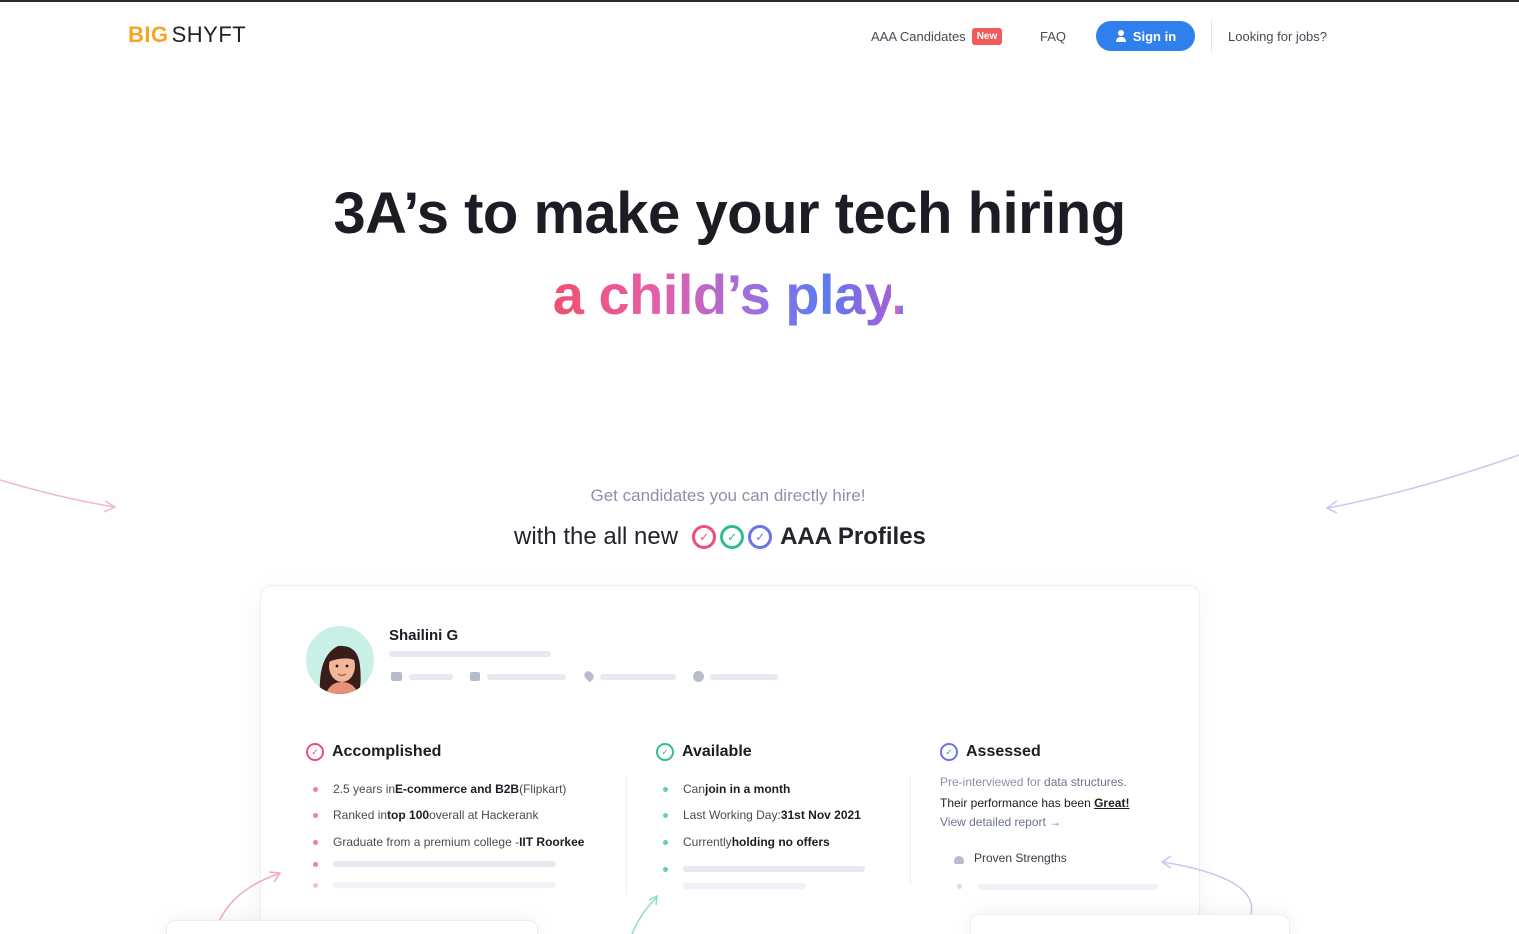  I want to click on right-arrow-decoration, so click(1422, 484).